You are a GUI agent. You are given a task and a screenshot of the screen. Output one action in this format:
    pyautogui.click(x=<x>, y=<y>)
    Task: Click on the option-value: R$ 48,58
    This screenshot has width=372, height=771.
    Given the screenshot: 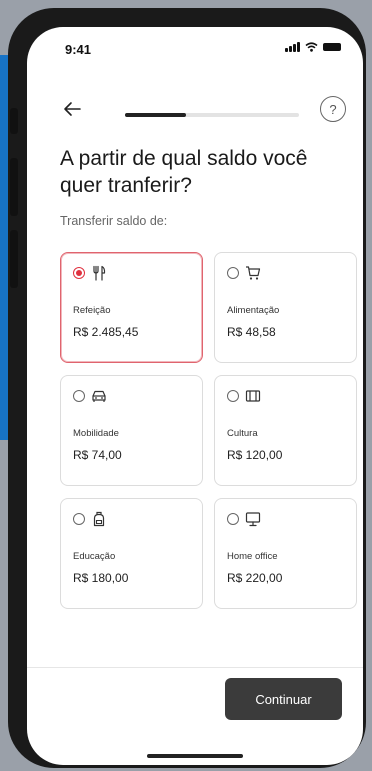 What is the action you would take?
    pyautogui.click(x=251, y=332)
    